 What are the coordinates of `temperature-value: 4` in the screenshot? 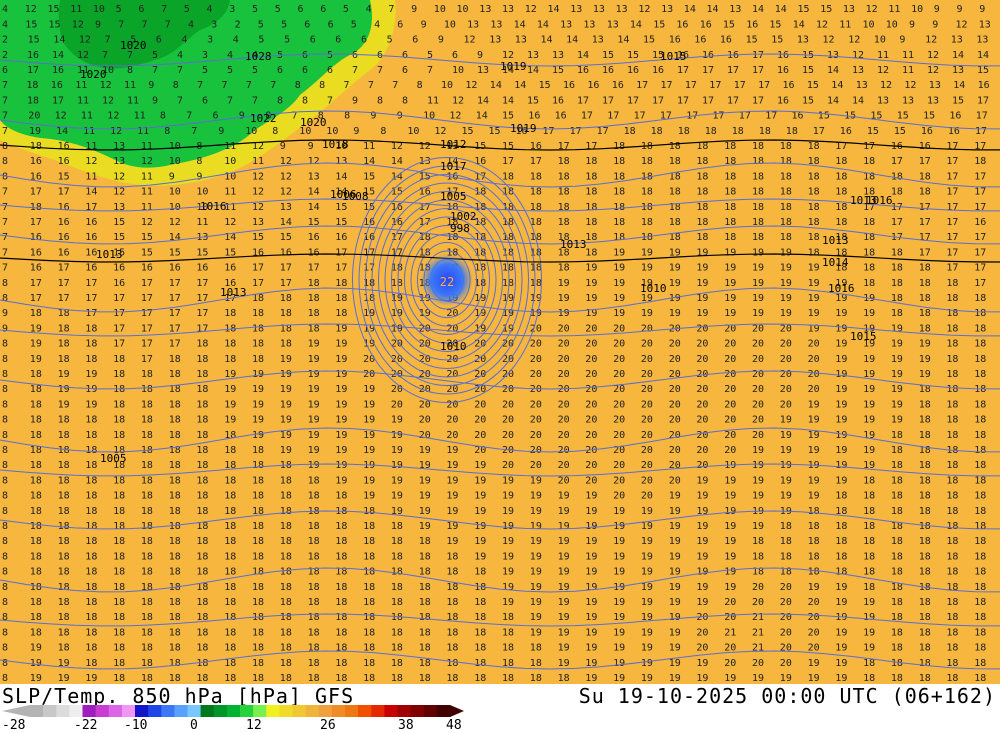 It's located at (210, 9).